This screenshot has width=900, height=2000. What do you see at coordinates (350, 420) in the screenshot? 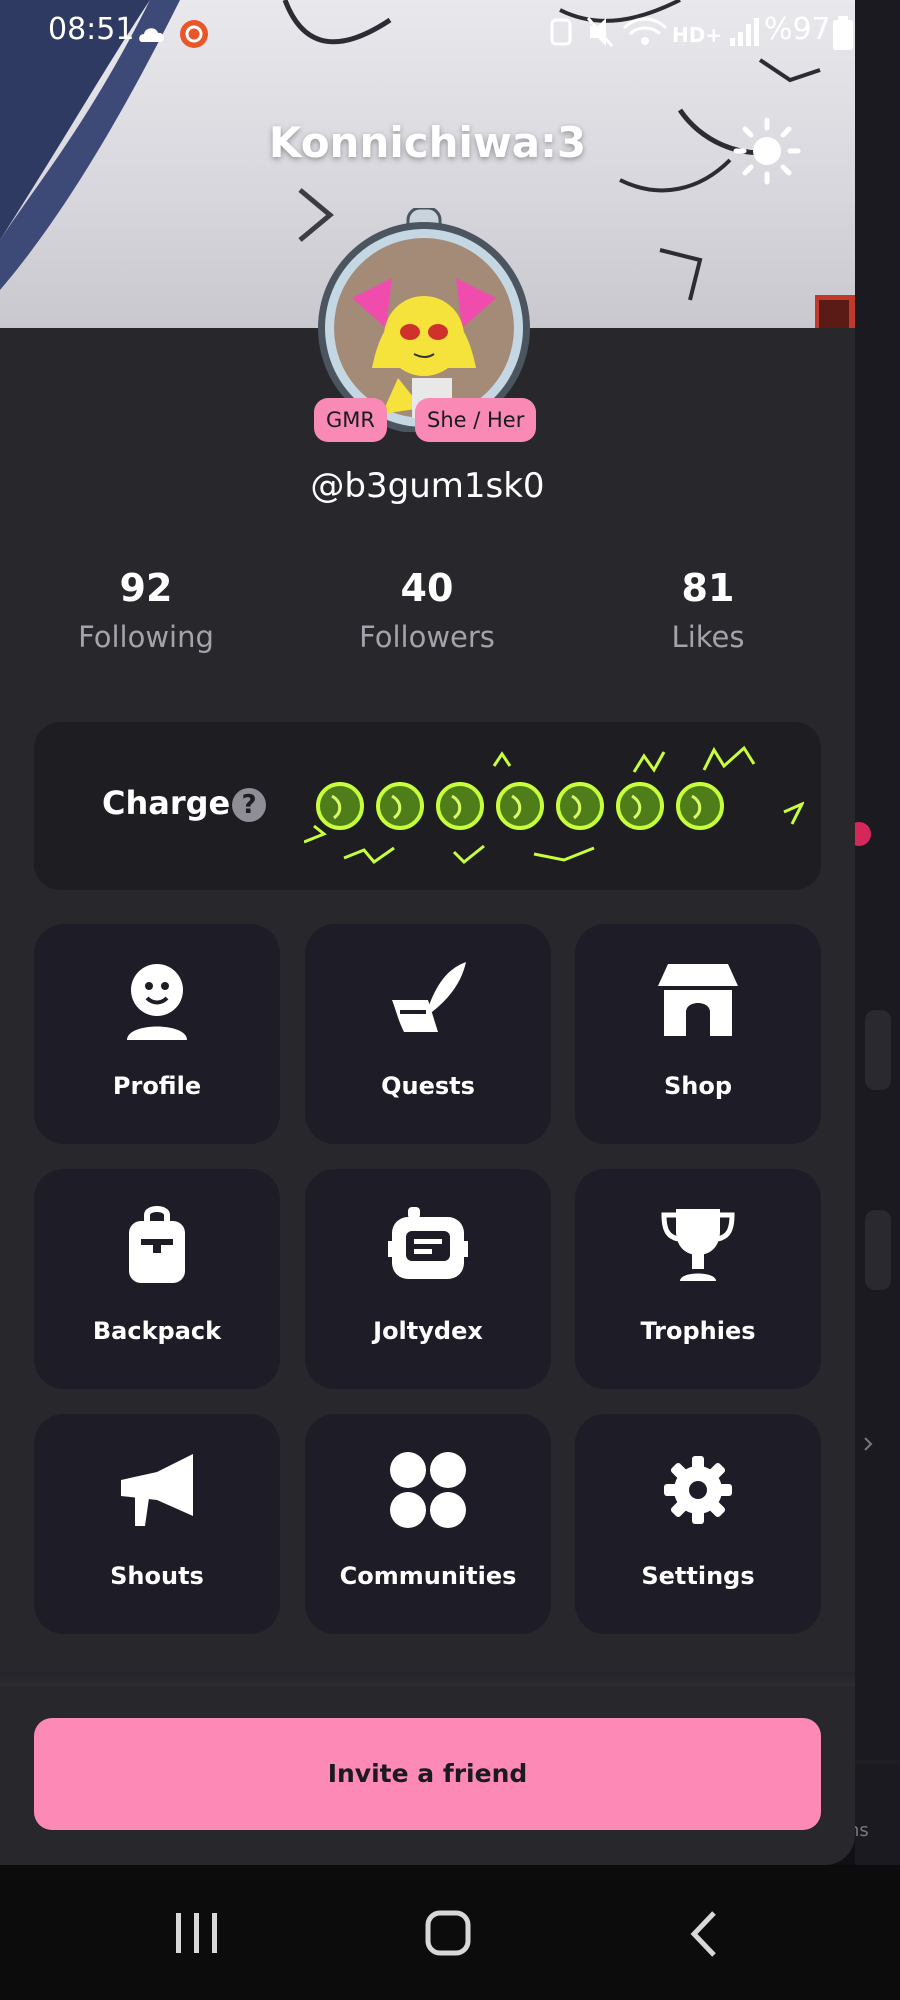
I see `tag-gmr: GMR` at bounding box center [350, 420].